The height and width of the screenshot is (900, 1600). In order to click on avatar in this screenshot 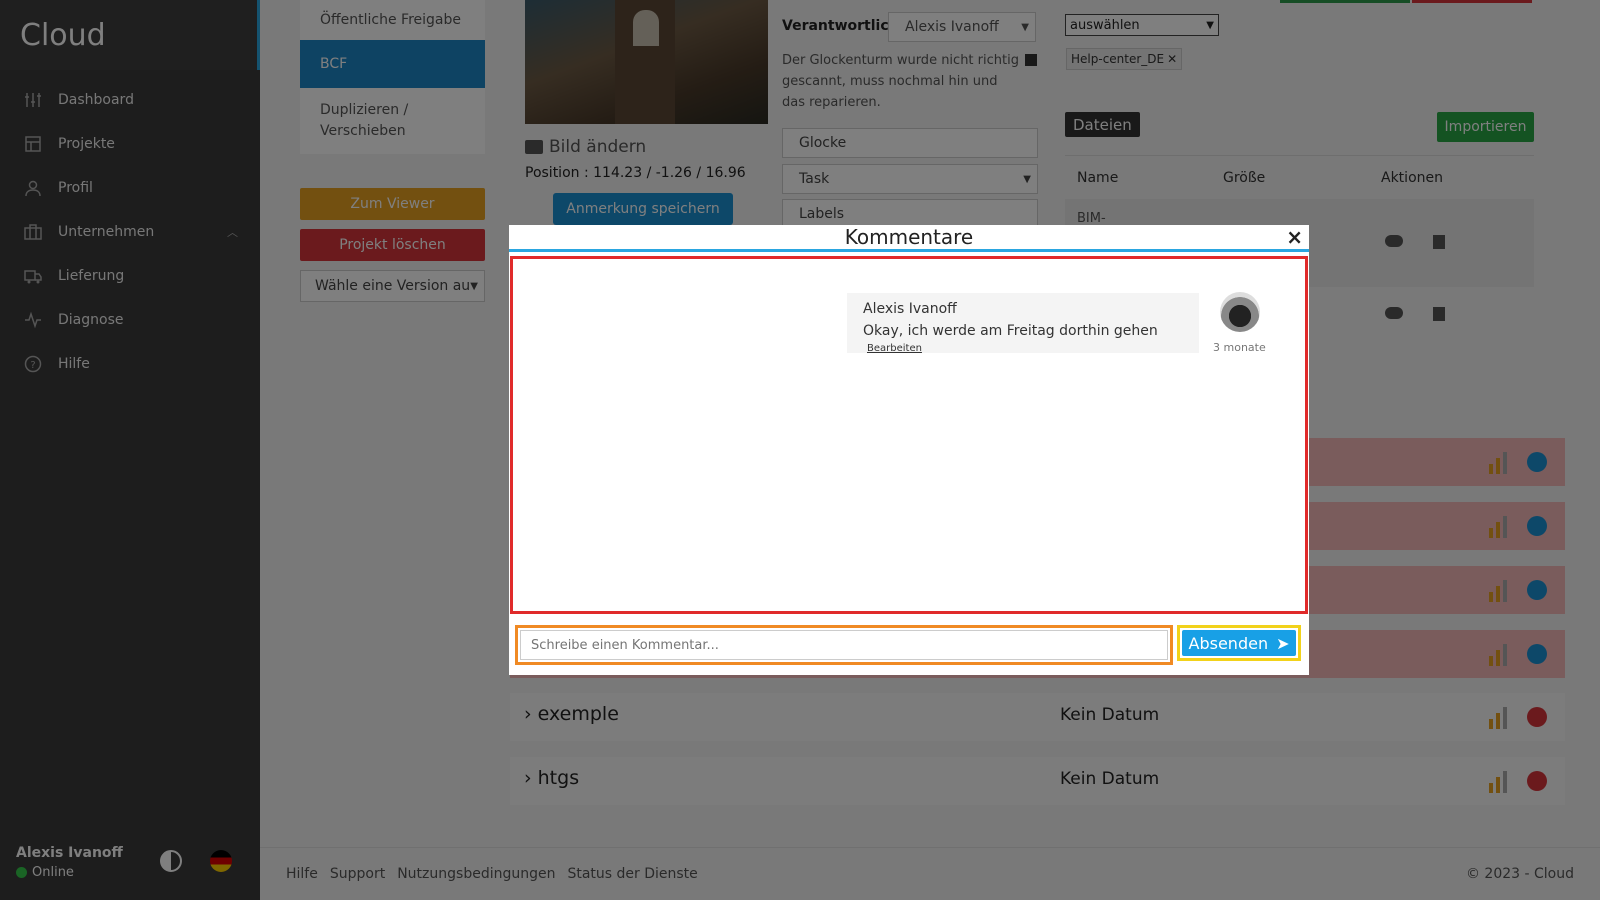, I will do `click(1240, 312)`.